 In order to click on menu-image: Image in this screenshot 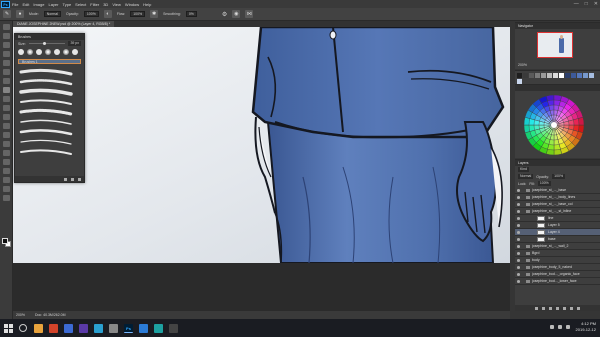, I will do `click(38, 4)`.